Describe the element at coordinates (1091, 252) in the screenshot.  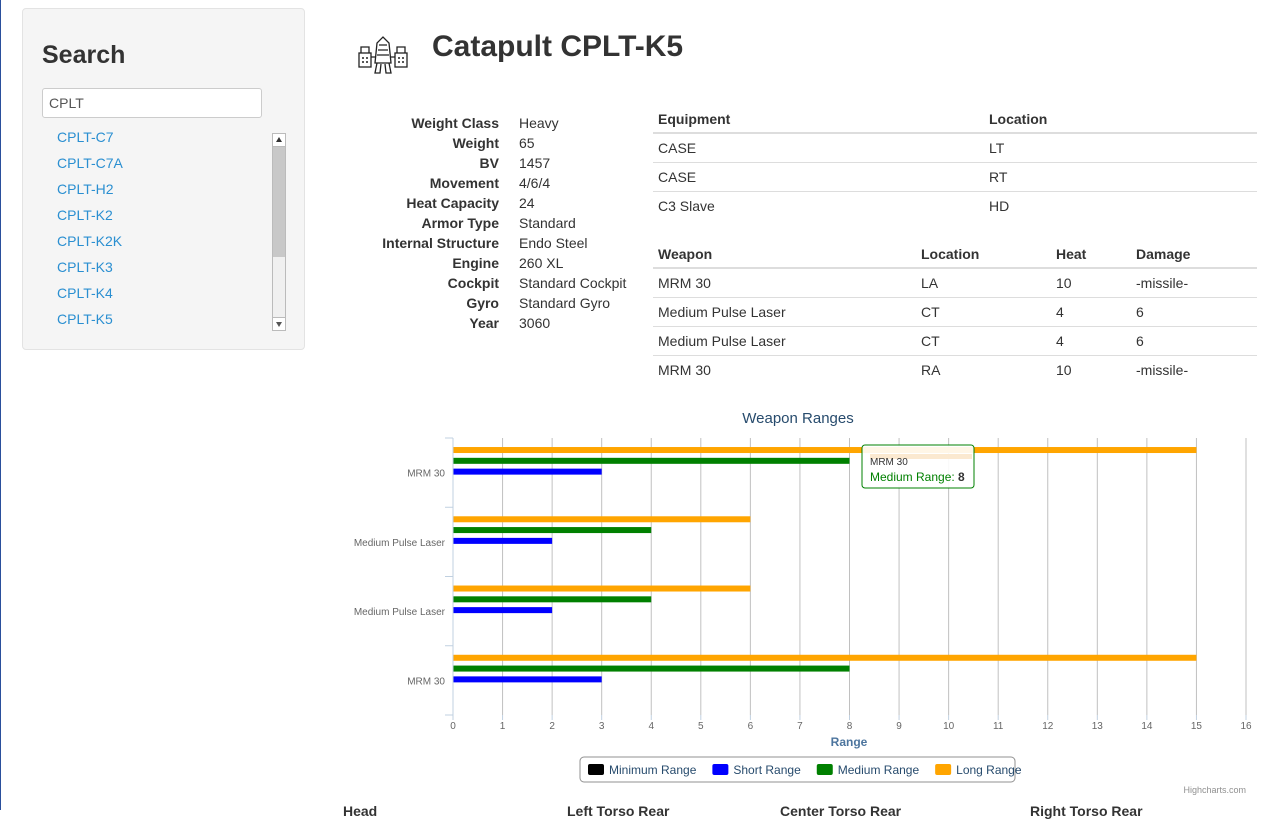
I see `column-header: Heat` at that location.